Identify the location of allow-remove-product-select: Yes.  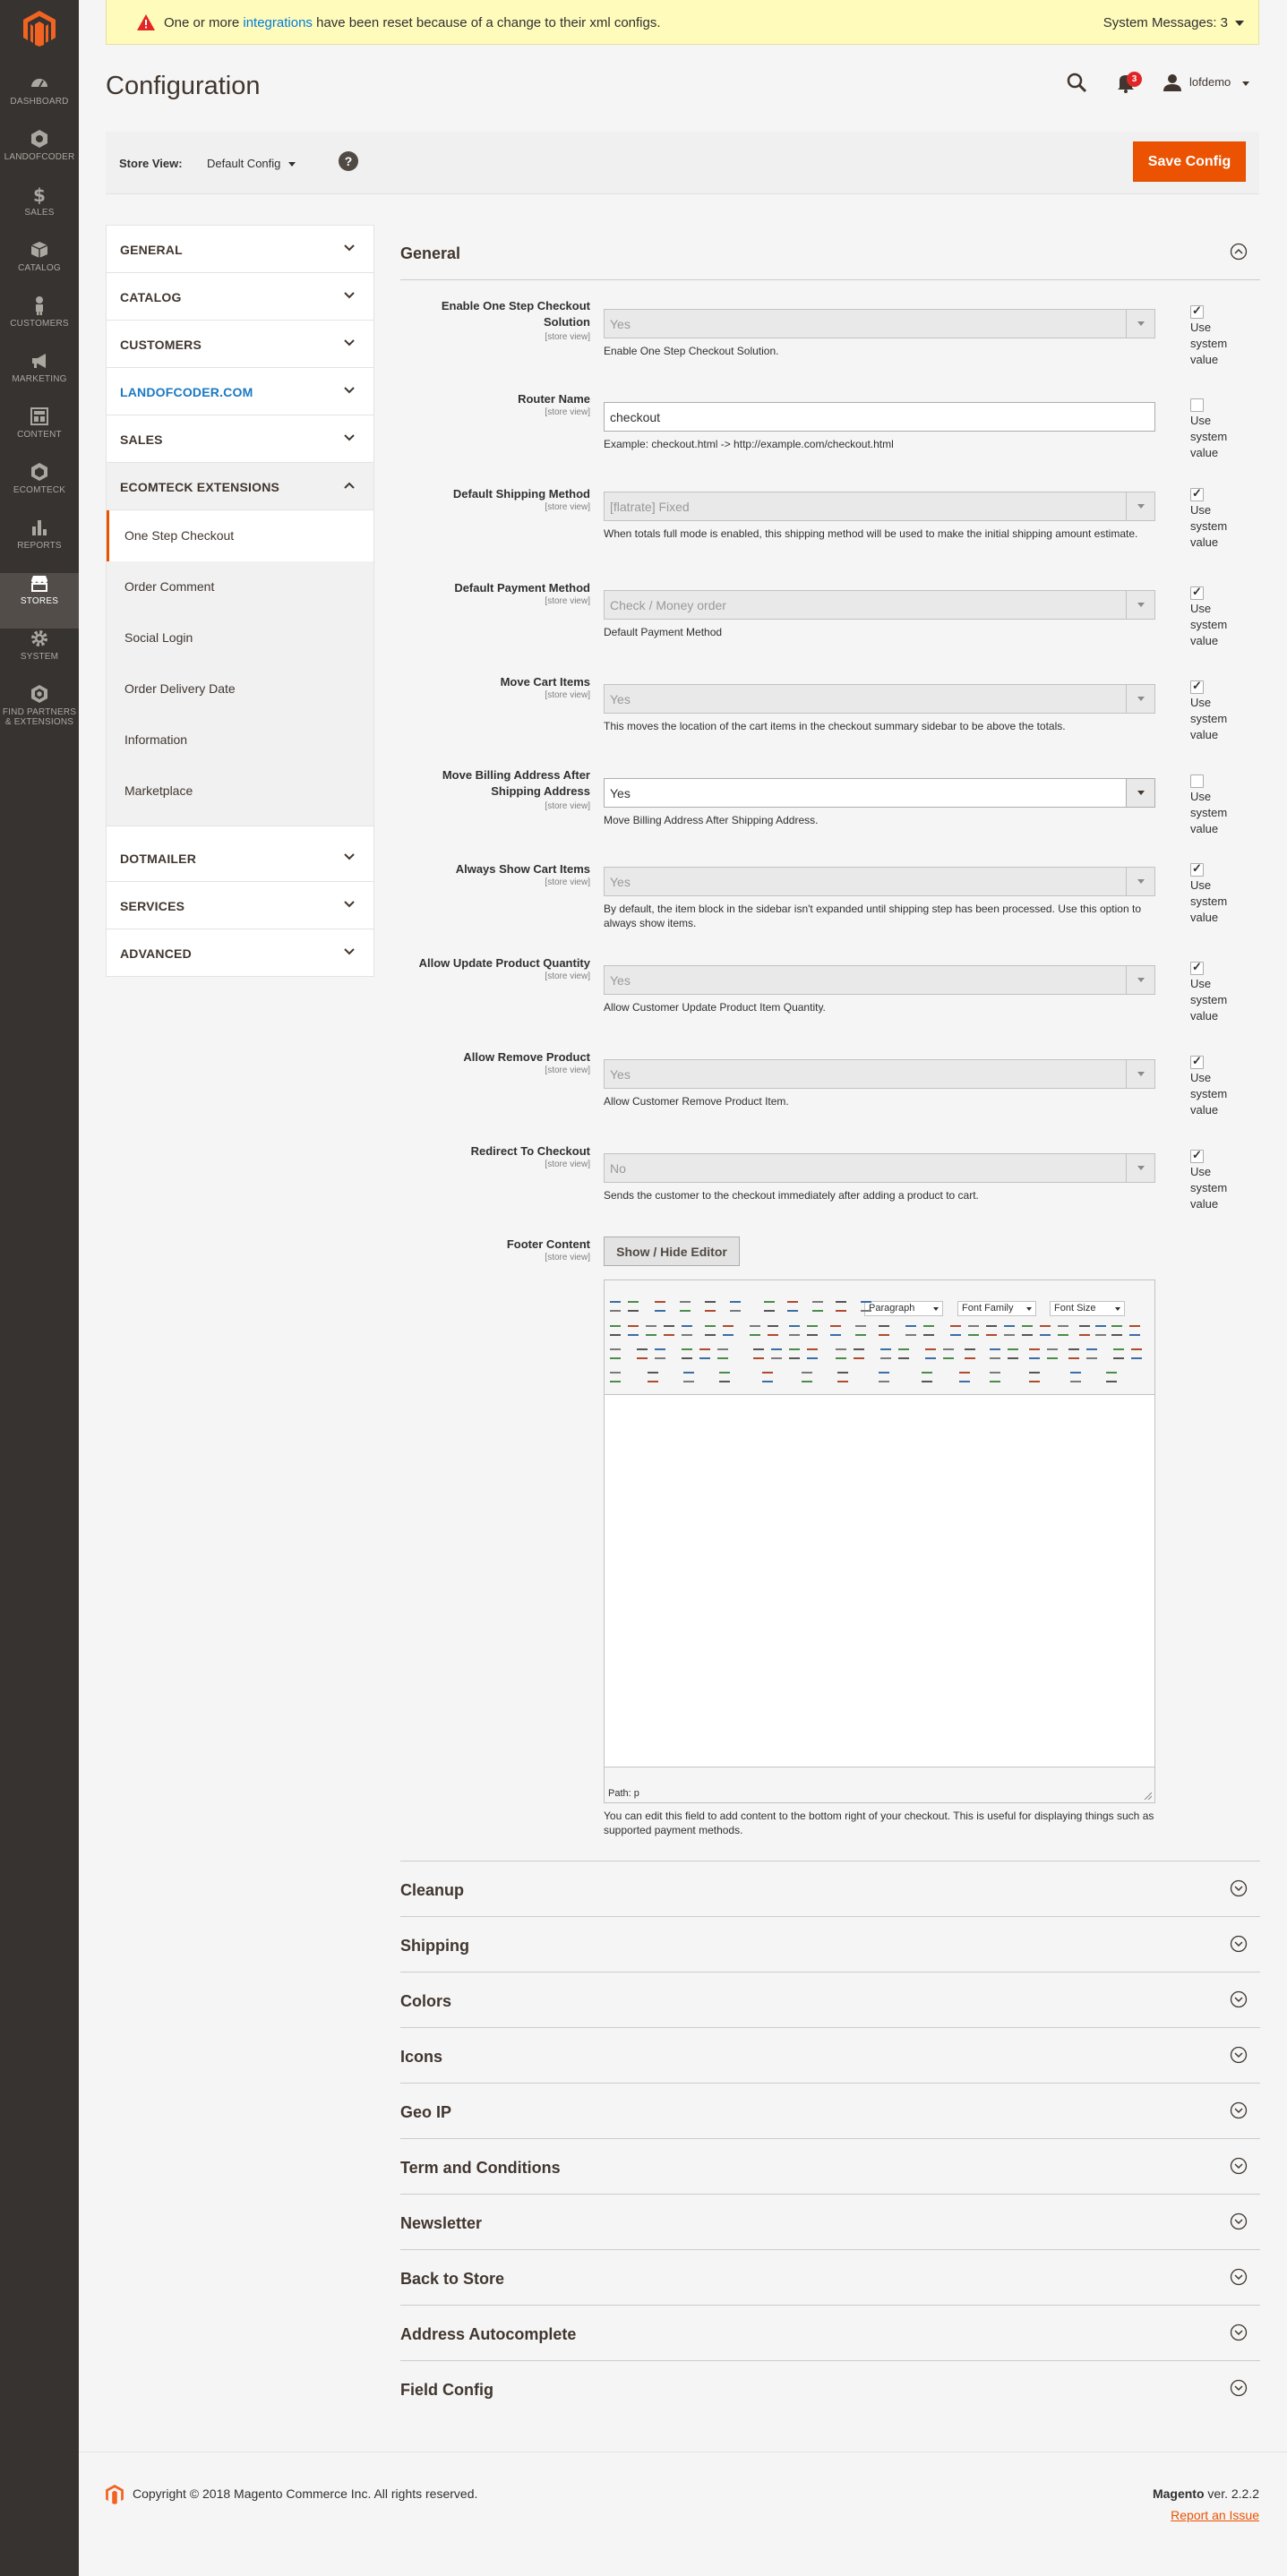
(879, 1074).